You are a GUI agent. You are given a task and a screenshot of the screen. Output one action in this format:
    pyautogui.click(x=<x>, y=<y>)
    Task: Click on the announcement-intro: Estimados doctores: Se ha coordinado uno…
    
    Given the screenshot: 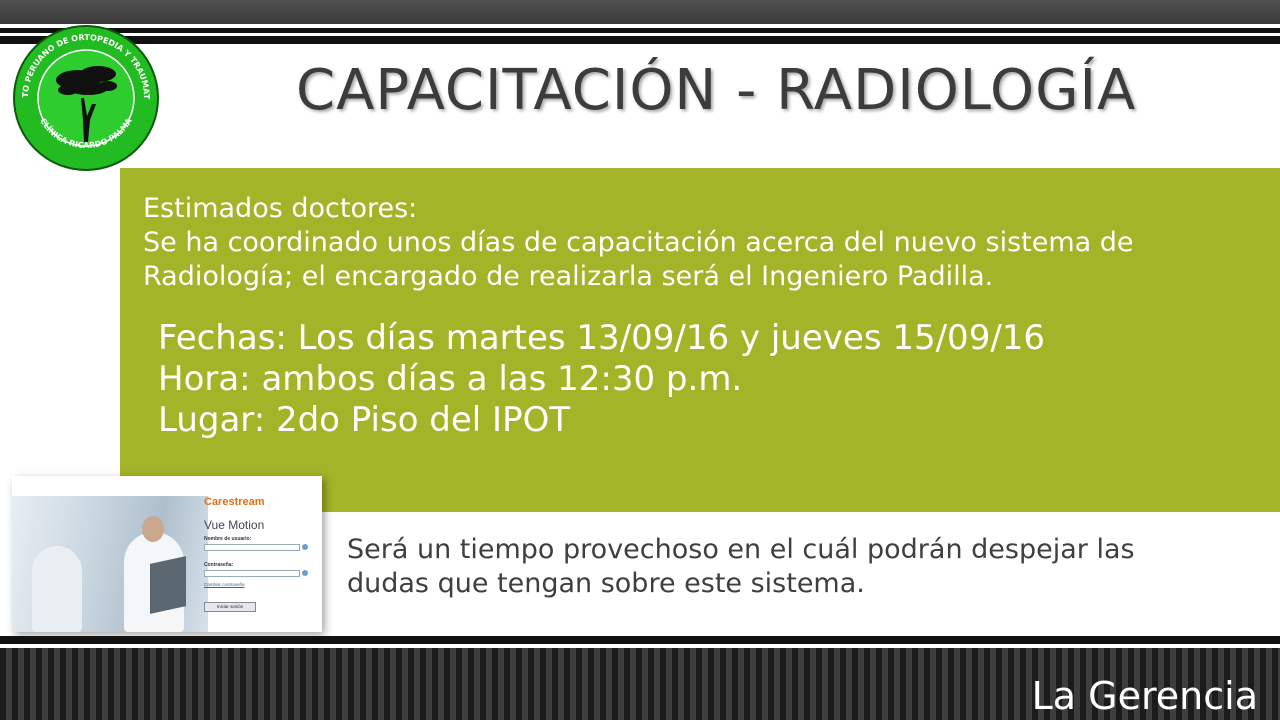 What is the action you would take?
    pyautogui.click(x=703, y=243)
    